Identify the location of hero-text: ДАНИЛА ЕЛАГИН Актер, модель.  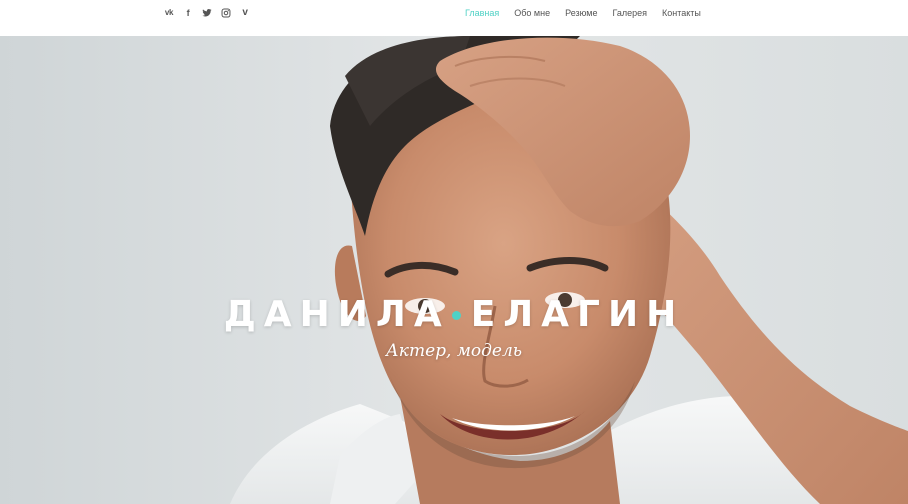
(454, 327).